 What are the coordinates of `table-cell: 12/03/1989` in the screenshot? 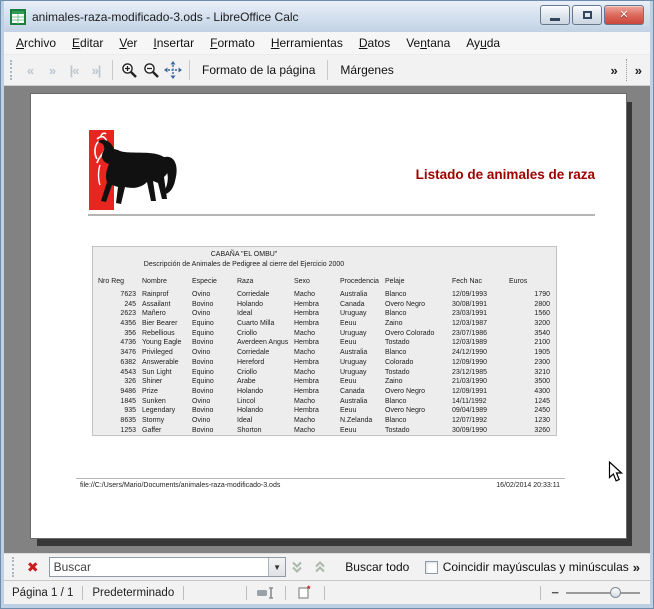 It's located at (470, 343).